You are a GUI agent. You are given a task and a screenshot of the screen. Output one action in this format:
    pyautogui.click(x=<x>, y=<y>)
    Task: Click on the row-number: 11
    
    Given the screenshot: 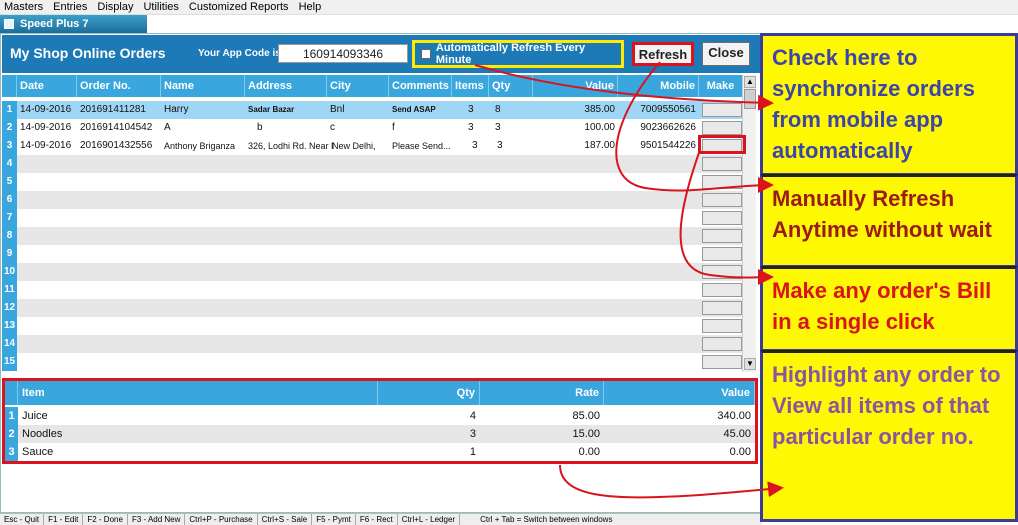 What is the action you would take?
    pyautogui.click(x=9, y=290)
    